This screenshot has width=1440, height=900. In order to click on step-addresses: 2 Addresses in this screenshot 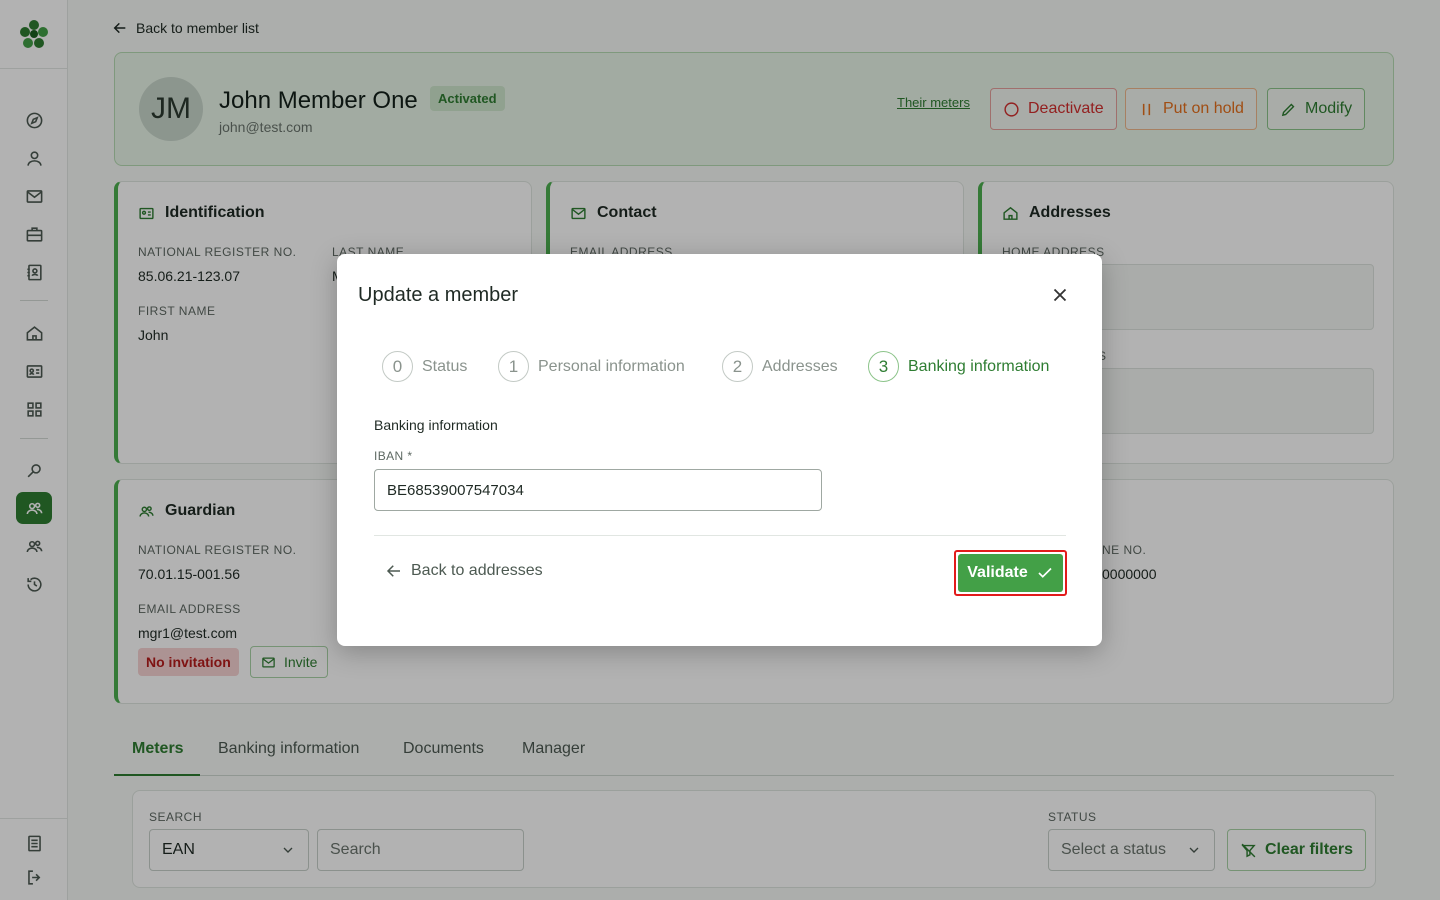, I will do `click(780, 366)`.